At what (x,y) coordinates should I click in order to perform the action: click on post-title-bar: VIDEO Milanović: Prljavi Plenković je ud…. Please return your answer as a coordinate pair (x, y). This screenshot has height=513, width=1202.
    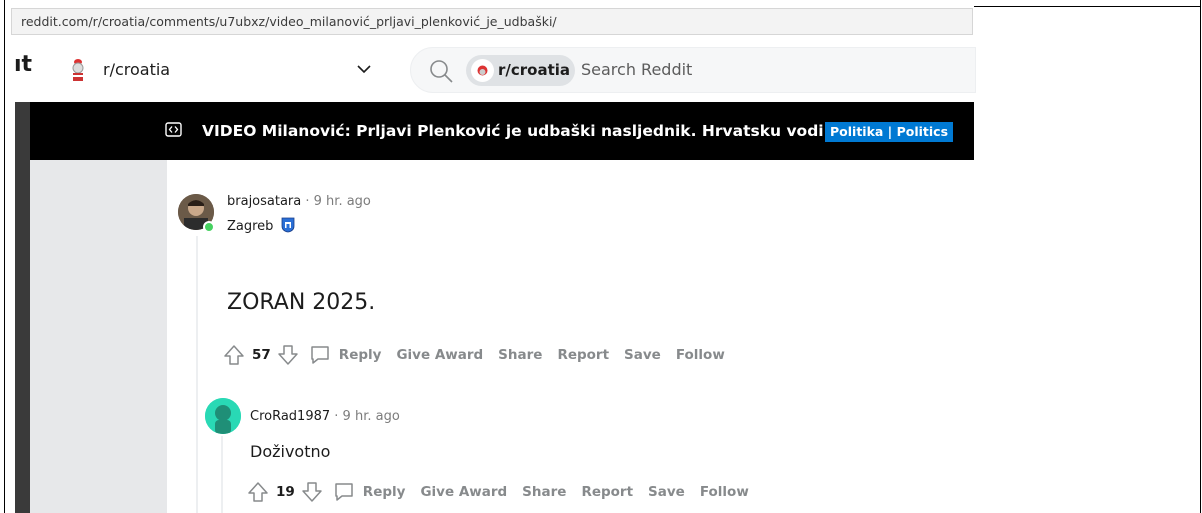
    Looking at the image, I should click on (502, 131).